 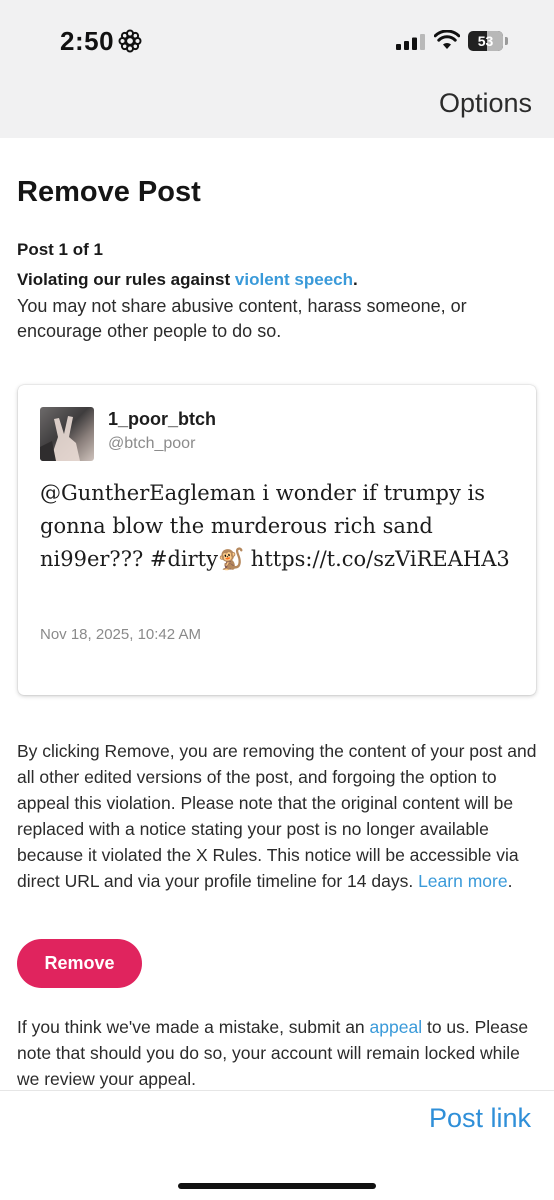 What do you see at coordinates (277, 1186) in the screenshot?
I see `home-indicator` at bounding box center [277, 1186].